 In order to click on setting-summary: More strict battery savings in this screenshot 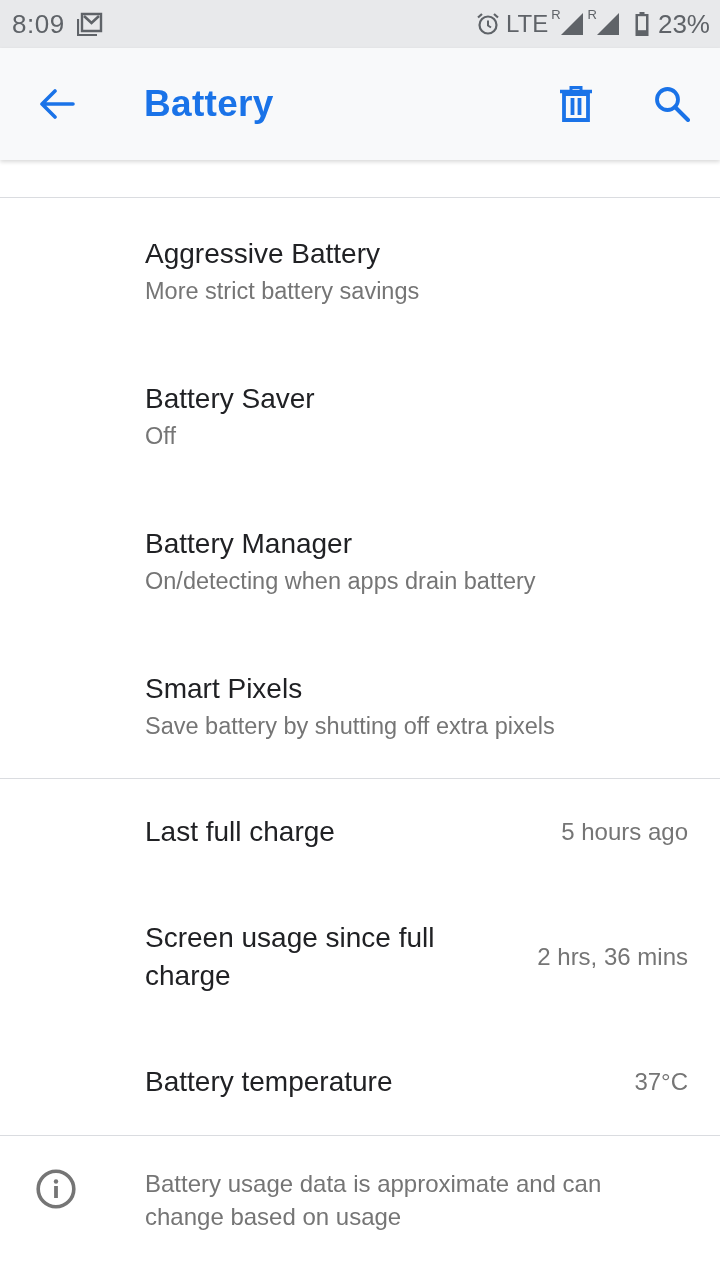, I will do `click(283, 291)`.